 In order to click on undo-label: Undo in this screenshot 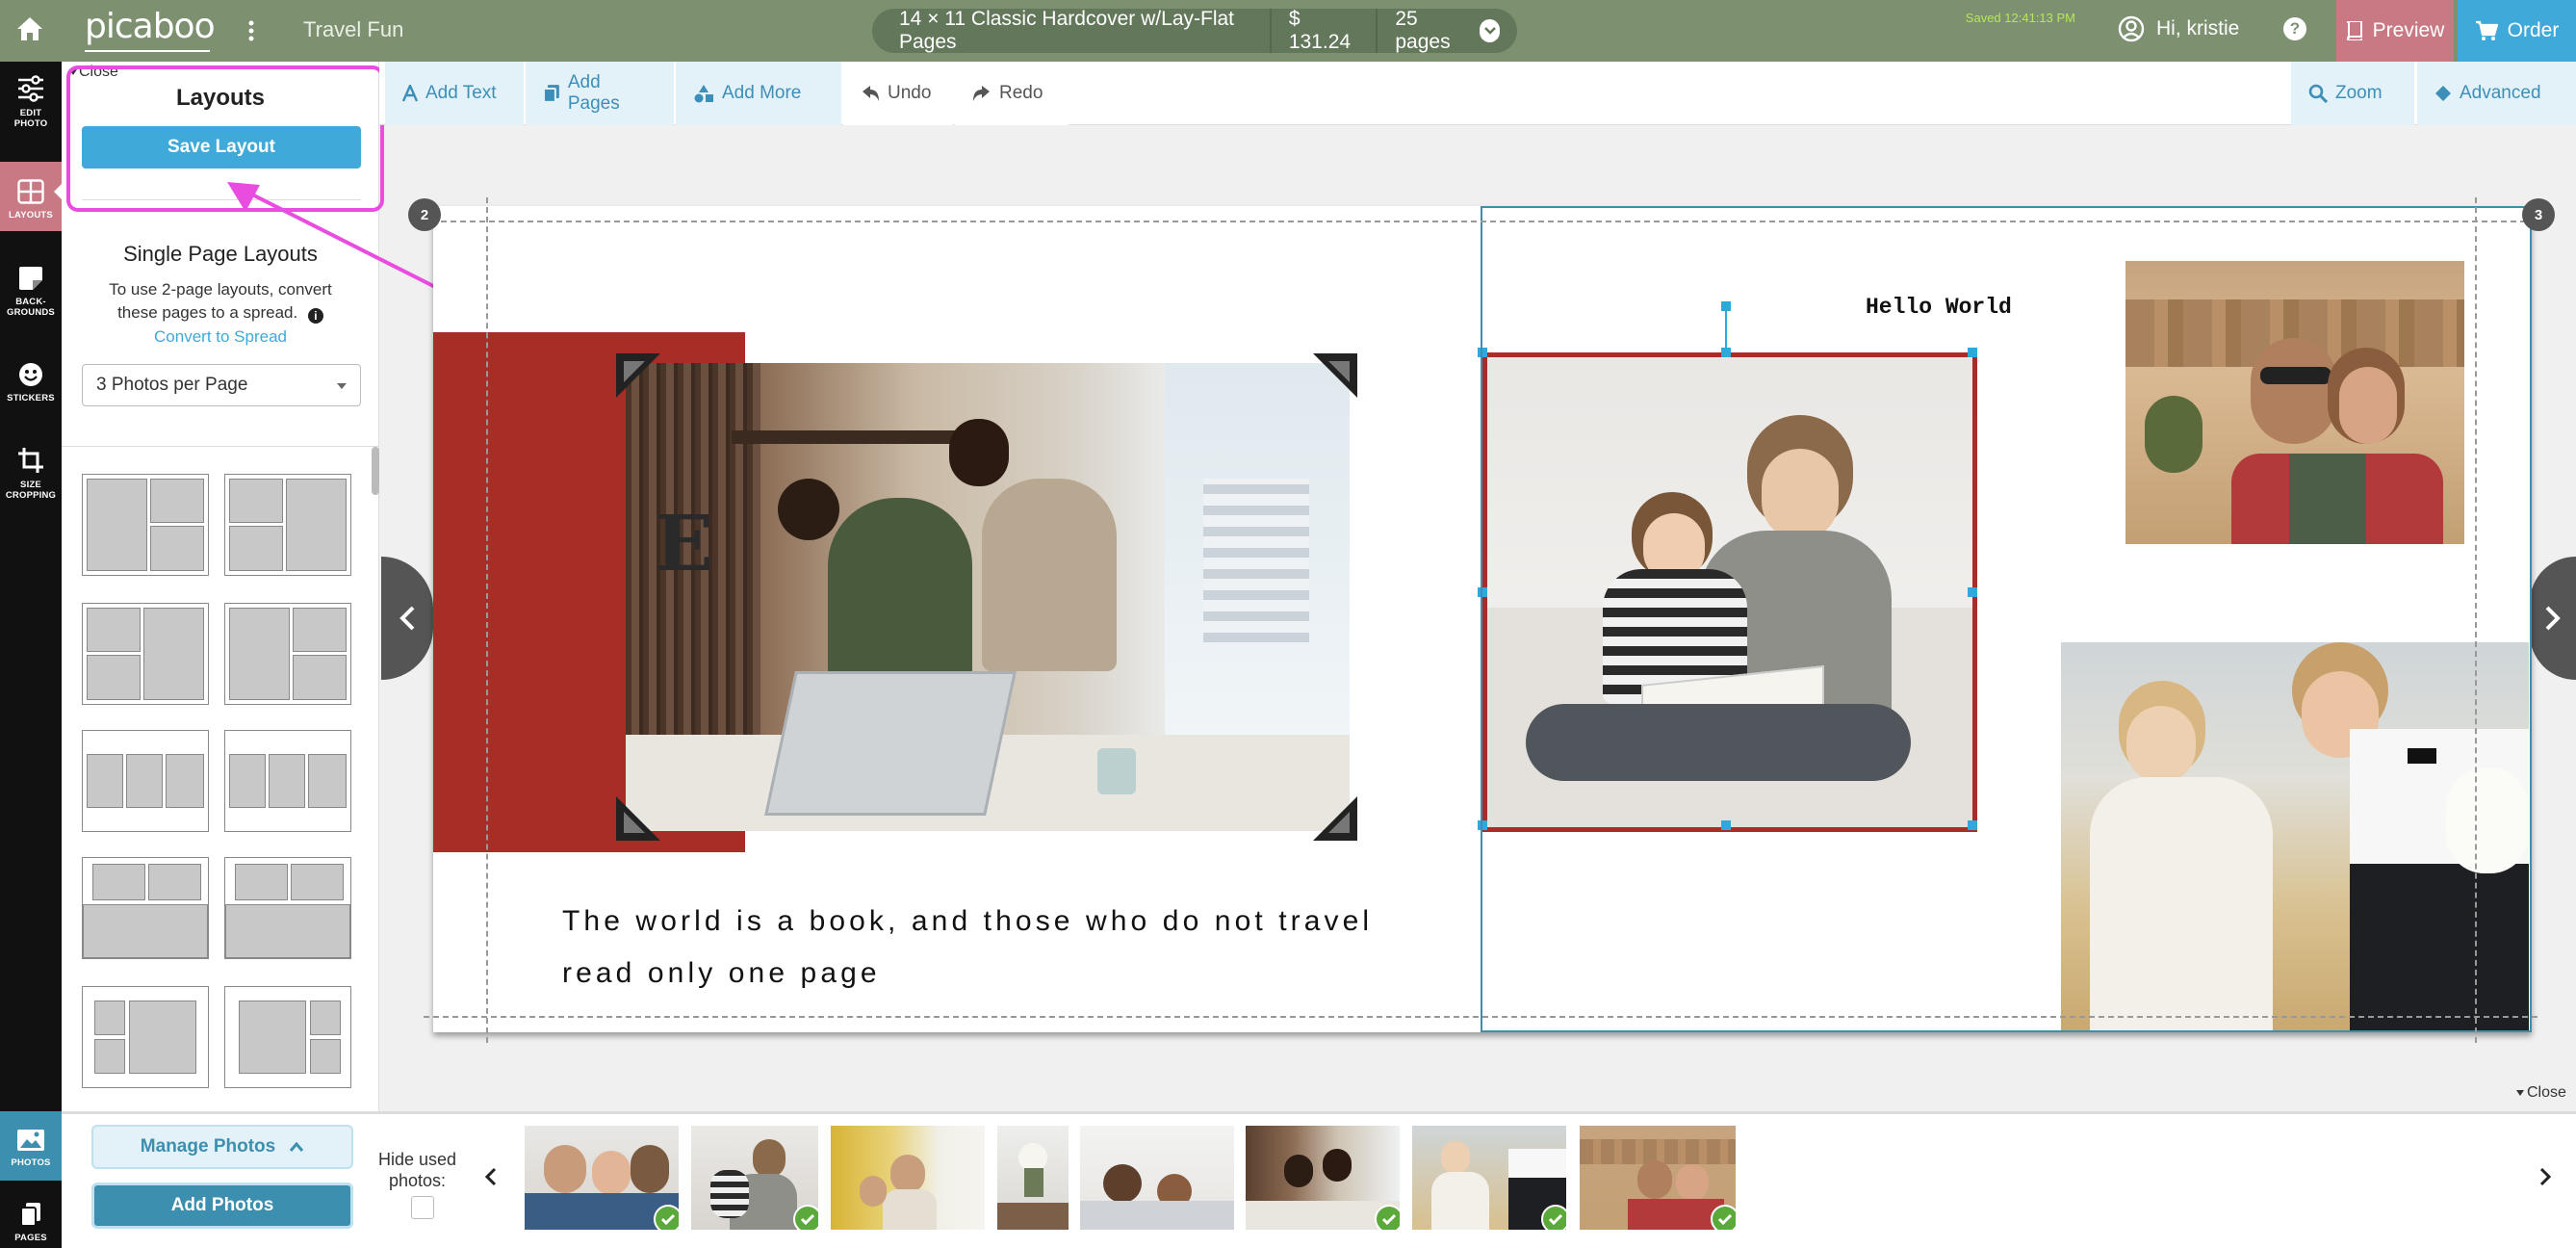, I will do `click(910, 93)`.